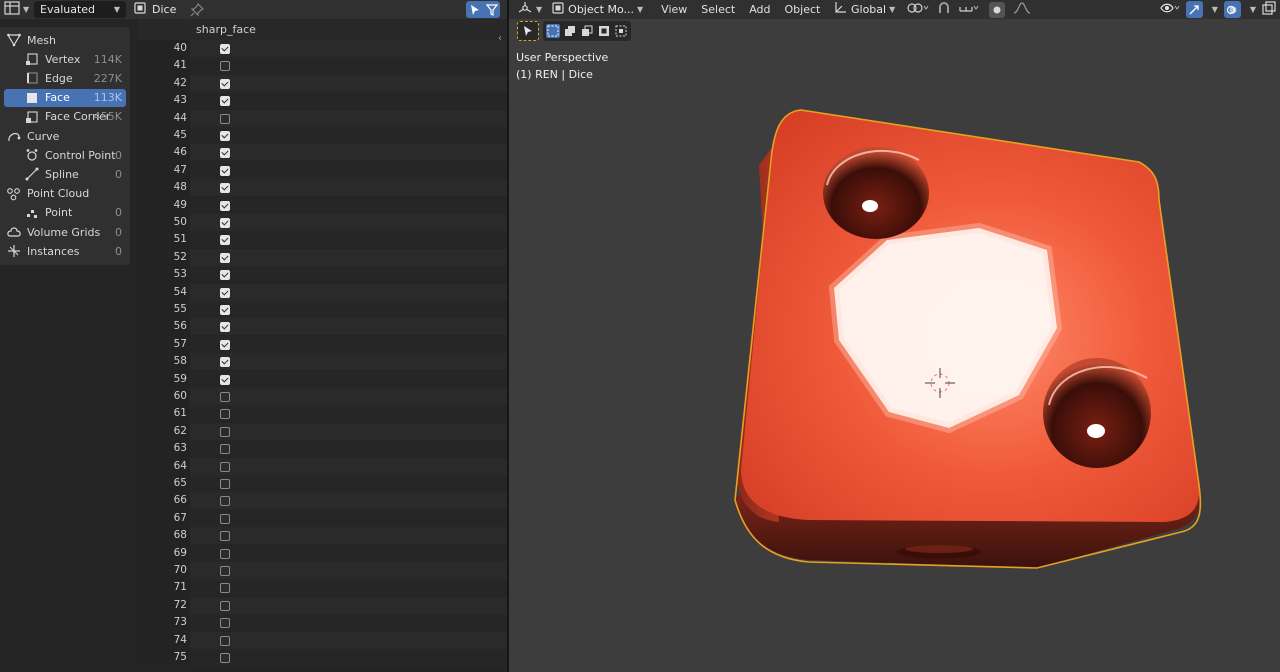 The height and width of the screenshot is (672, 1280). What do you see at coordinates (322, 188) in the screenshot?
I see `table-row: 48` at bounding box center [322, 188].